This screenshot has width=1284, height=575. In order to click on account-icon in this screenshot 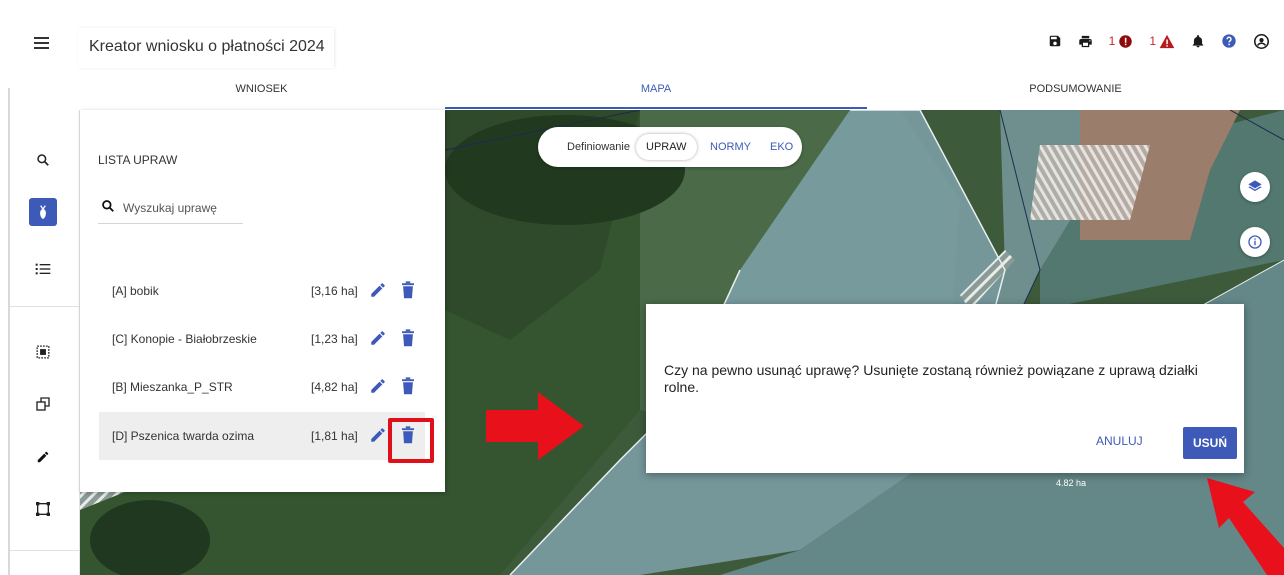, I will do `click(1261, 41)`.